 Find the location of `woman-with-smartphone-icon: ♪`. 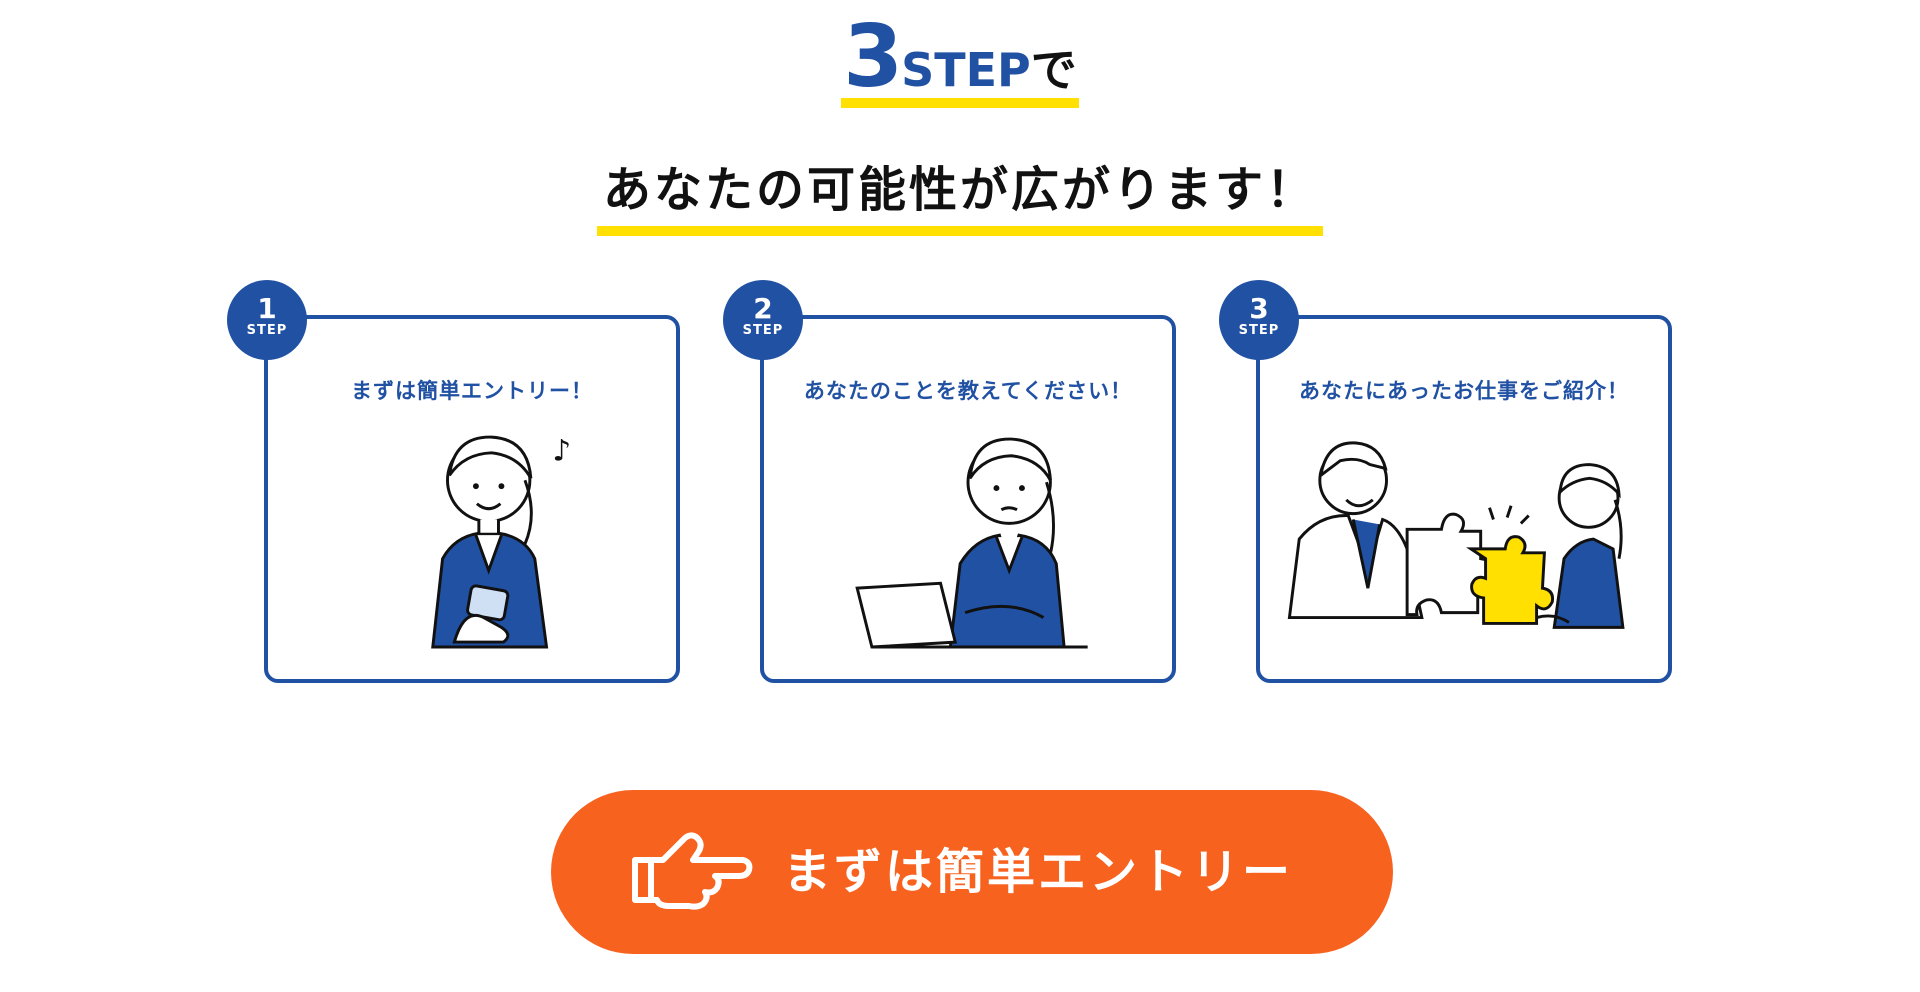

woman-with-smartphone-icon: ♪ is located at coordinates (501, 541).